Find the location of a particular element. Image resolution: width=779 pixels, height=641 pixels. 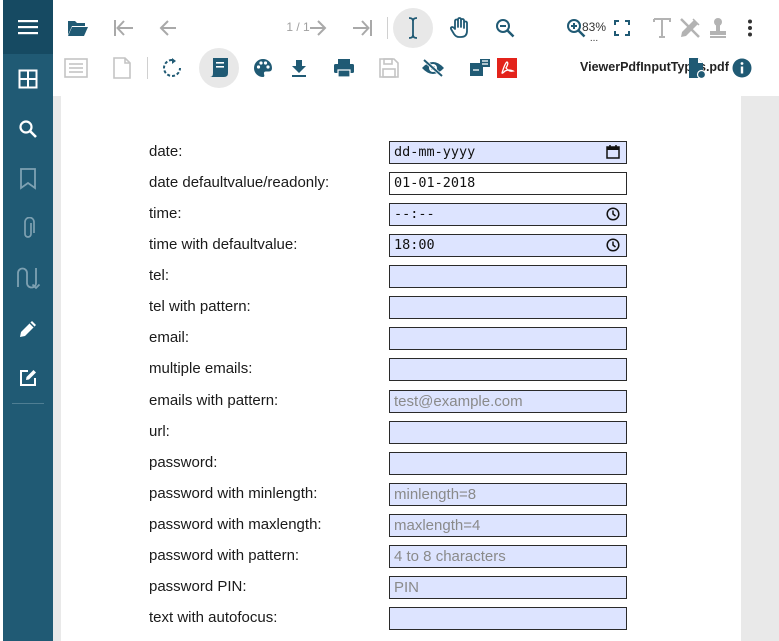

palette-icon is located at coordinates (263, 68).